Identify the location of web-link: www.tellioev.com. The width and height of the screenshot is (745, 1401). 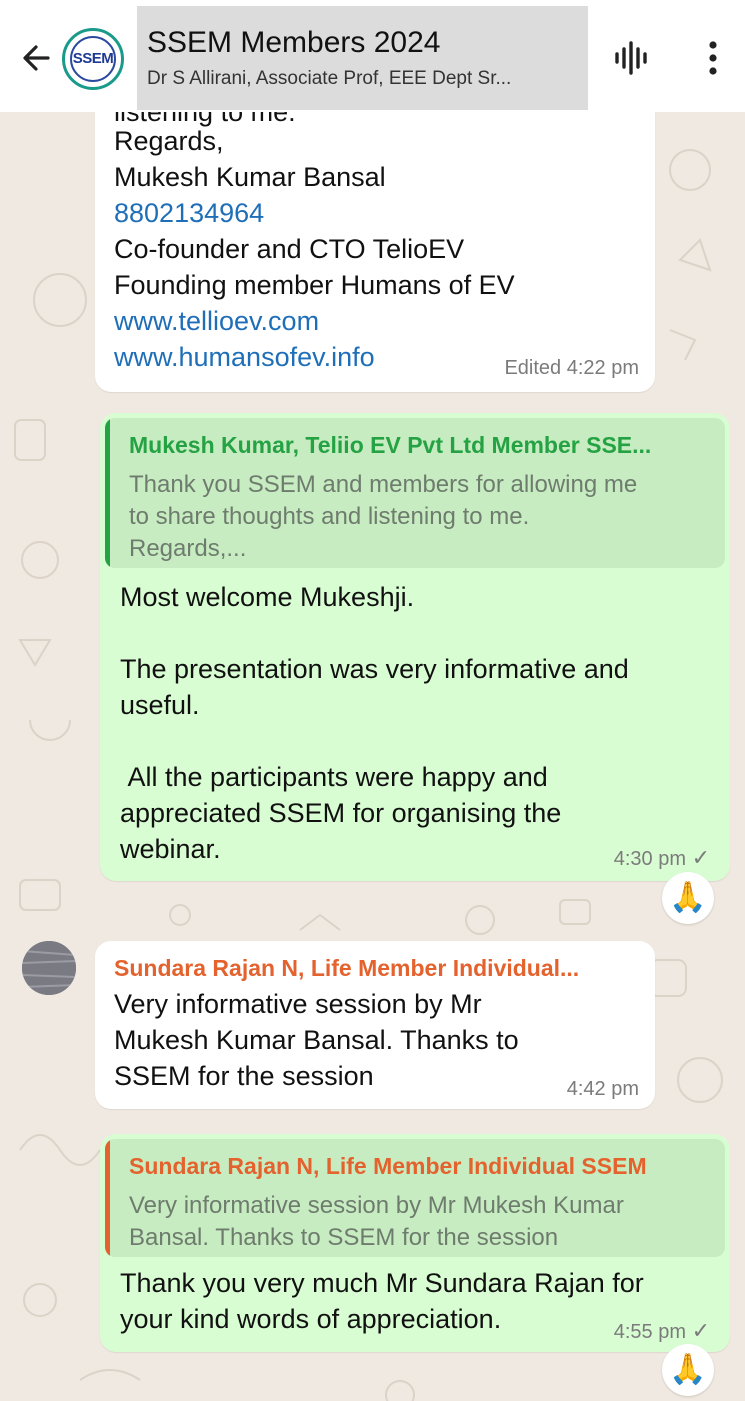
(216, 321).